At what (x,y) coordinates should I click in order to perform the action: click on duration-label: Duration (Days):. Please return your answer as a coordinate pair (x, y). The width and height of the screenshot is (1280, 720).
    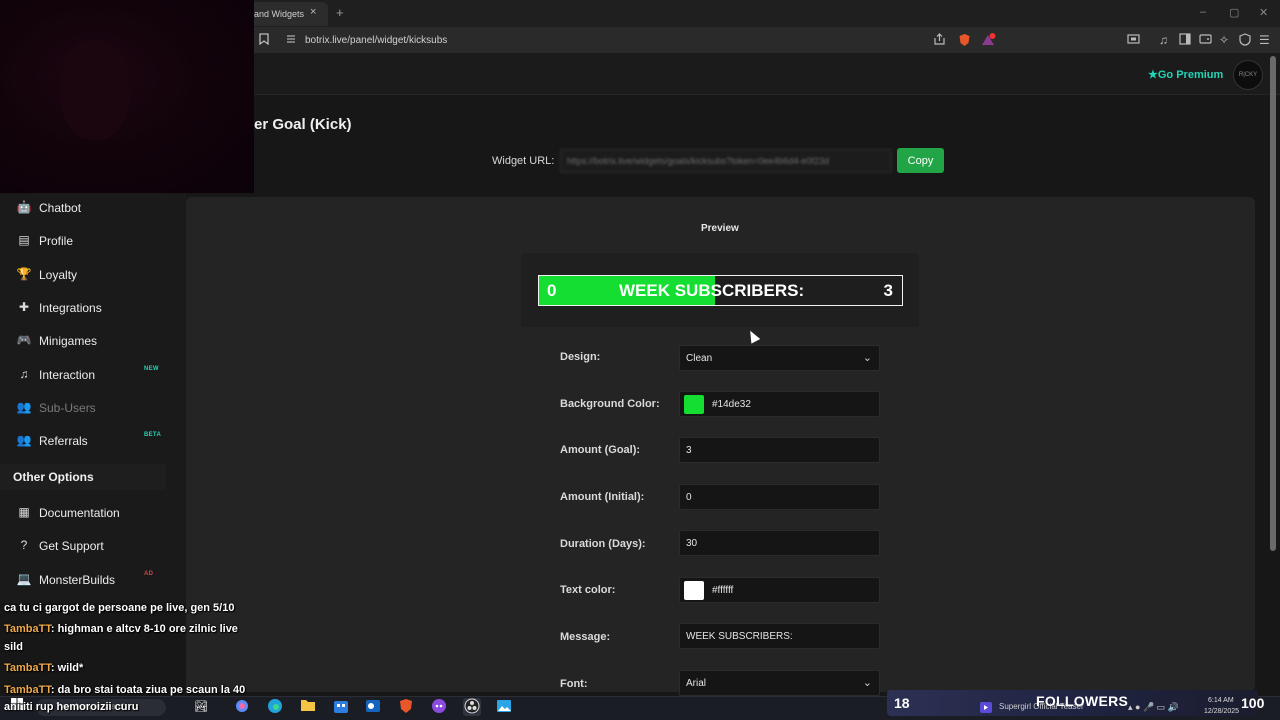
    Looking at the image, I should click on (603, 544).